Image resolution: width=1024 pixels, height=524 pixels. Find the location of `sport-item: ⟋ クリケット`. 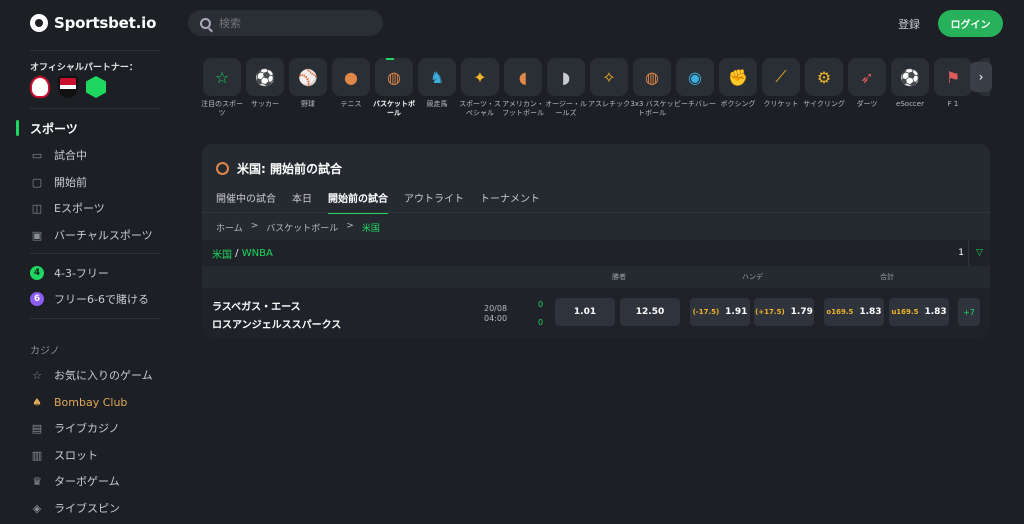

sport-item: ⟋ クリケット is located at coordinates (781, 83).